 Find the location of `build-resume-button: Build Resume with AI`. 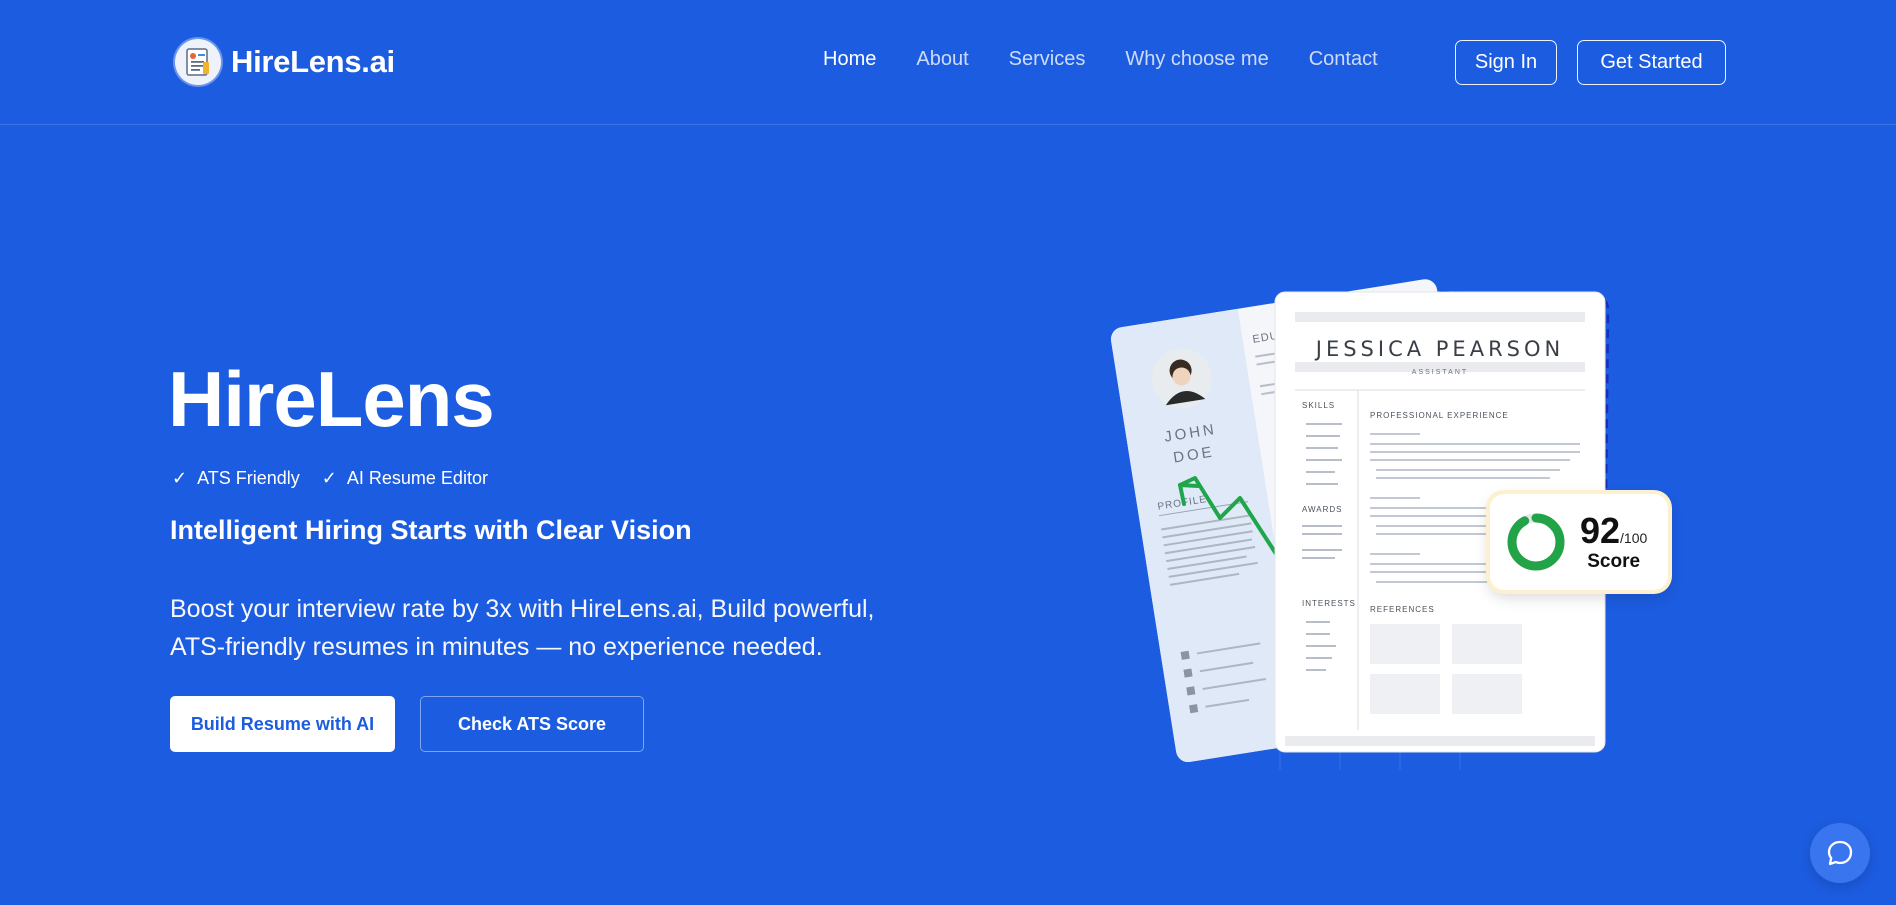

build-resume-button: Build Resume with AI is located at coordinates (282, 724).